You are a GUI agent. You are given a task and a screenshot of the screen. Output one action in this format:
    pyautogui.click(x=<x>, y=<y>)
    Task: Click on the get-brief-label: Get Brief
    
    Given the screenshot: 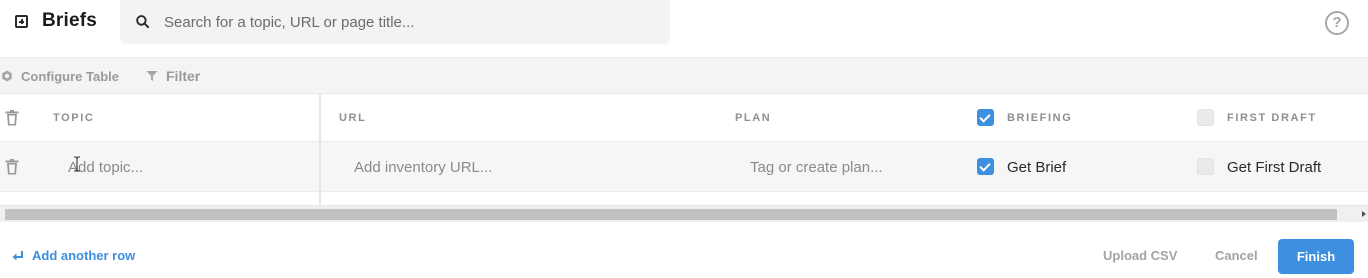 What is the action you would take?
    pyautogui.click(x=1037, y=167)
    